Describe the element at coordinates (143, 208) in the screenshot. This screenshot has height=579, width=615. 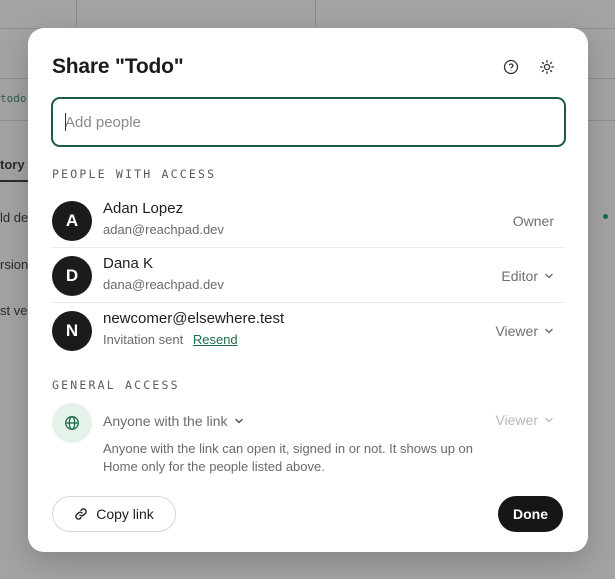
I see `person-name: Adan Lopez` at that location.